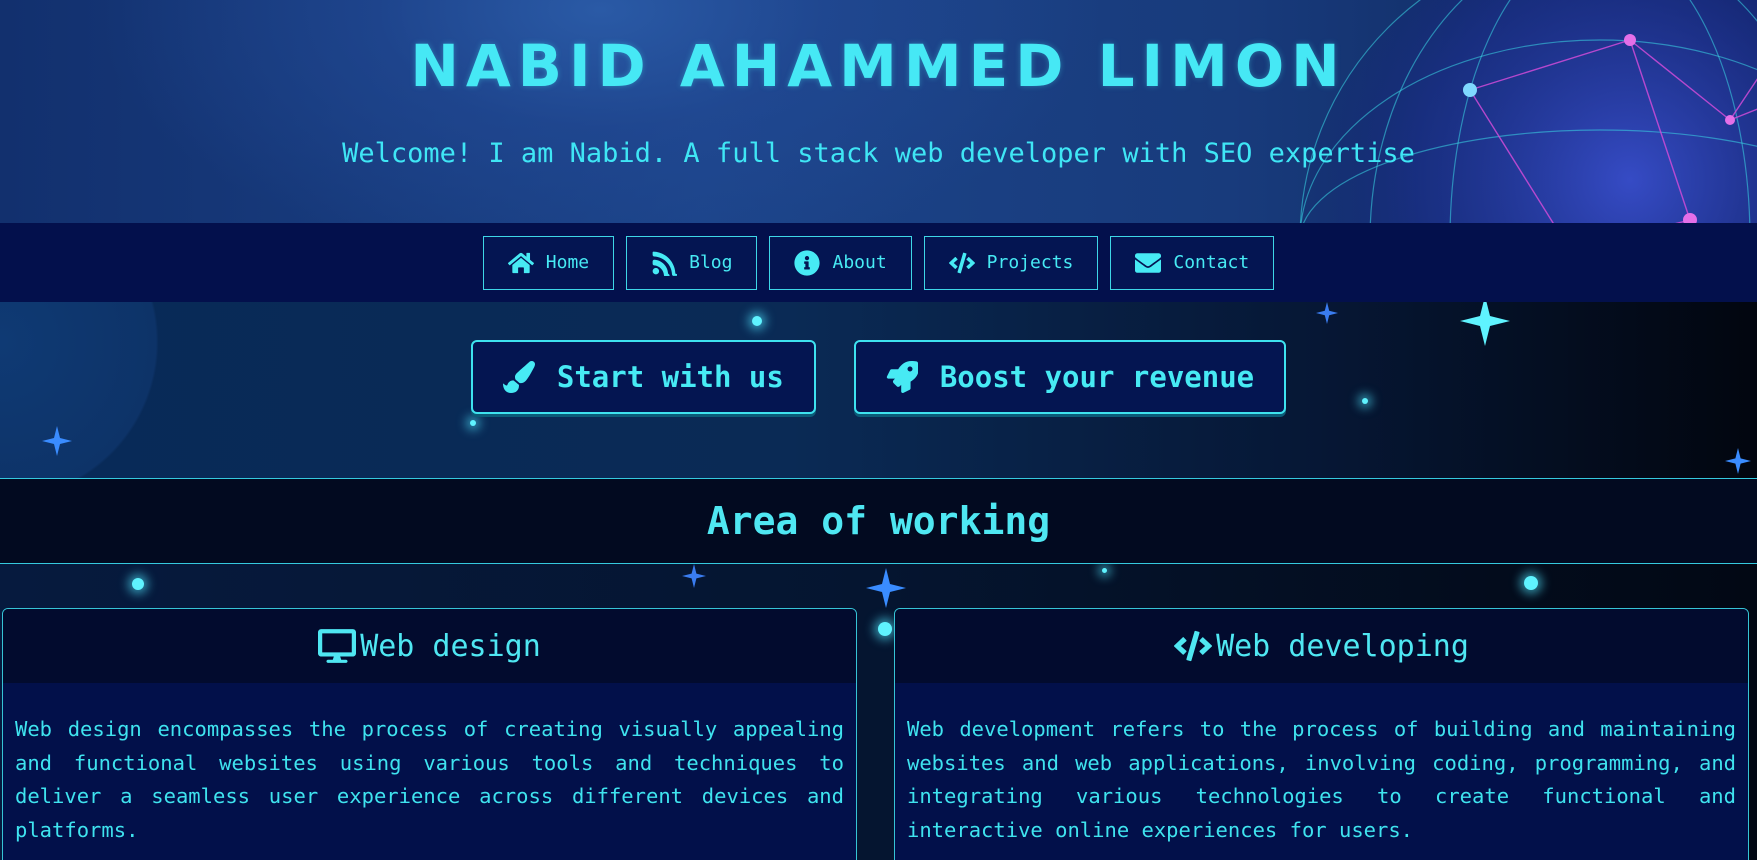 The width and height of the screenshot is (1757, 860). What do you see at coordinates (1148, 262) in the screenshot?
I see `envelope-icon` at bounding box center [1148, 262].